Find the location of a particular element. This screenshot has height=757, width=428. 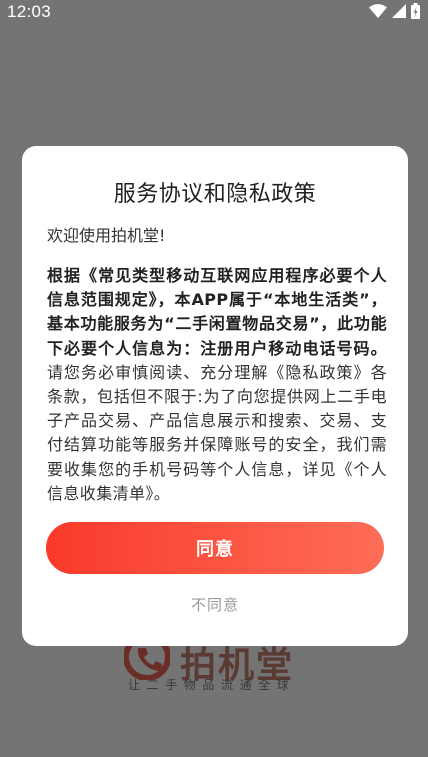

agree-button: 同意 is located at coordinates (215, 548).